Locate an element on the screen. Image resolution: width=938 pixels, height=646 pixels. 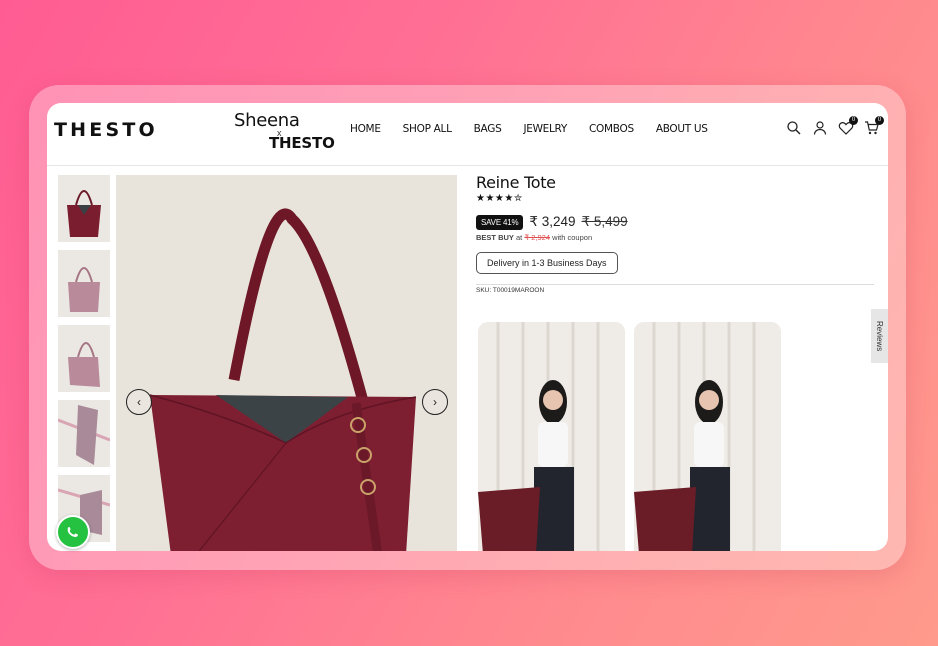
nav-bags: BAGS is located at coordinates (488, 129).